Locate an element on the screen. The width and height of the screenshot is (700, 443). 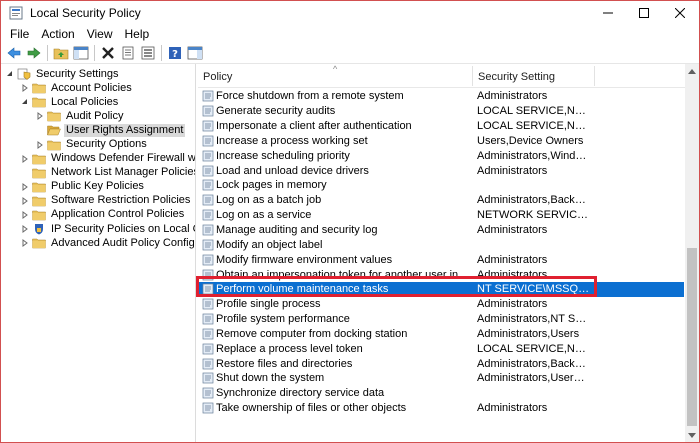
show-hide-tree-button is located at coordinates (81, 53).